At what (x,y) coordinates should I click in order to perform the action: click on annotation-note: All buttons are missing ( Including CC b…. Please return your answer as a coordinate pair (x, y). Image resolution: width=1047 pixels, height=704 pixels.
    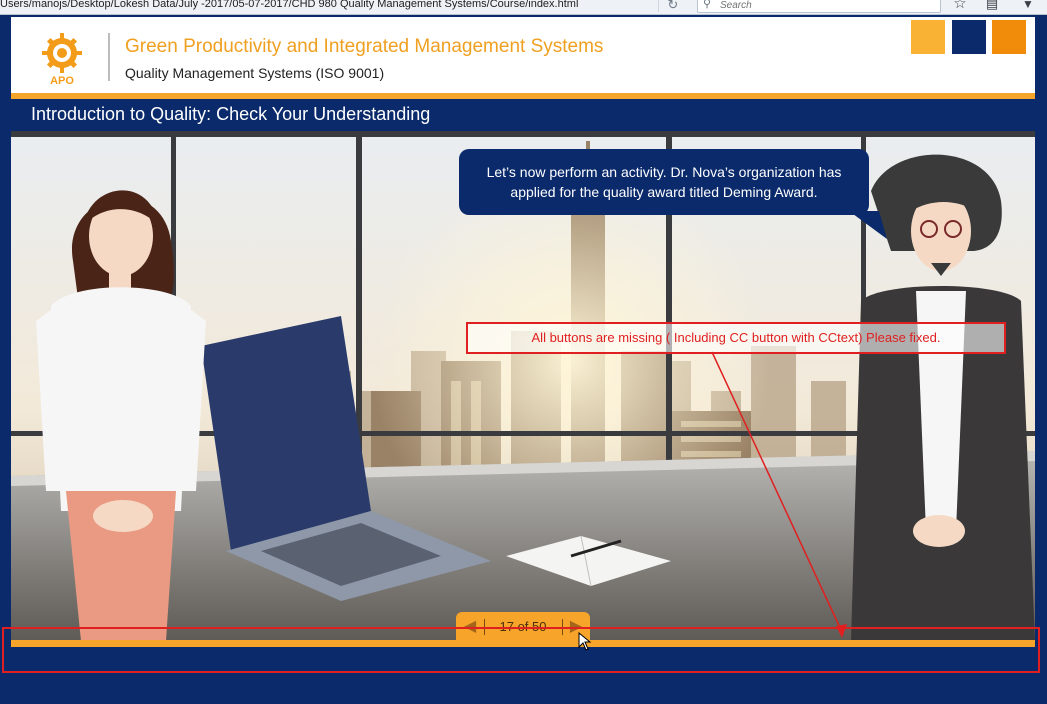
    Looking at the image, I should click on (736, 338).